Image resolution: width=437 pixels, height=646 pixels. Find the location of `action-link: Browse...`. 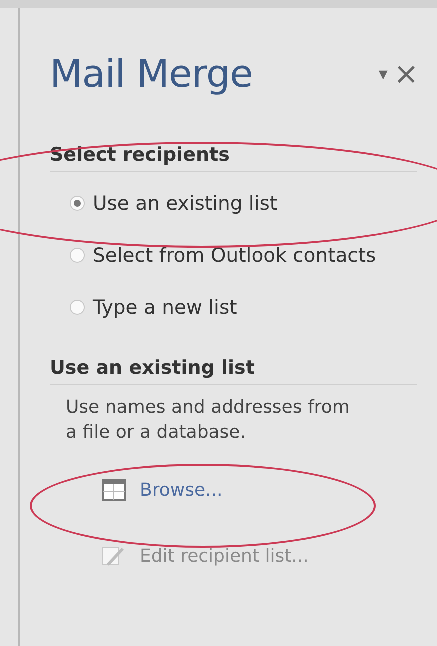

action-link: Browse... is located at coordinates (269, 490).